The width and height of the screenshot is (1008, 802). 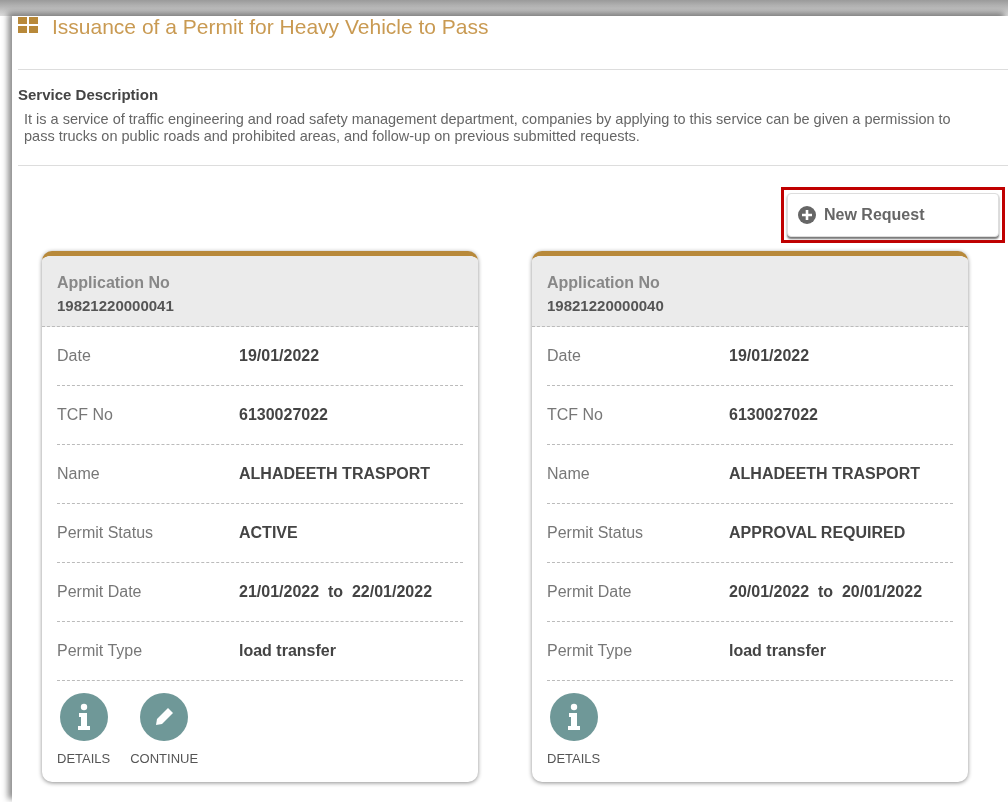 What do you see at coordinates (336, 592) in the screenshot?
I see `field-value: 21/01/2022 to 22/01/2022` at bounding box center [336, 592].